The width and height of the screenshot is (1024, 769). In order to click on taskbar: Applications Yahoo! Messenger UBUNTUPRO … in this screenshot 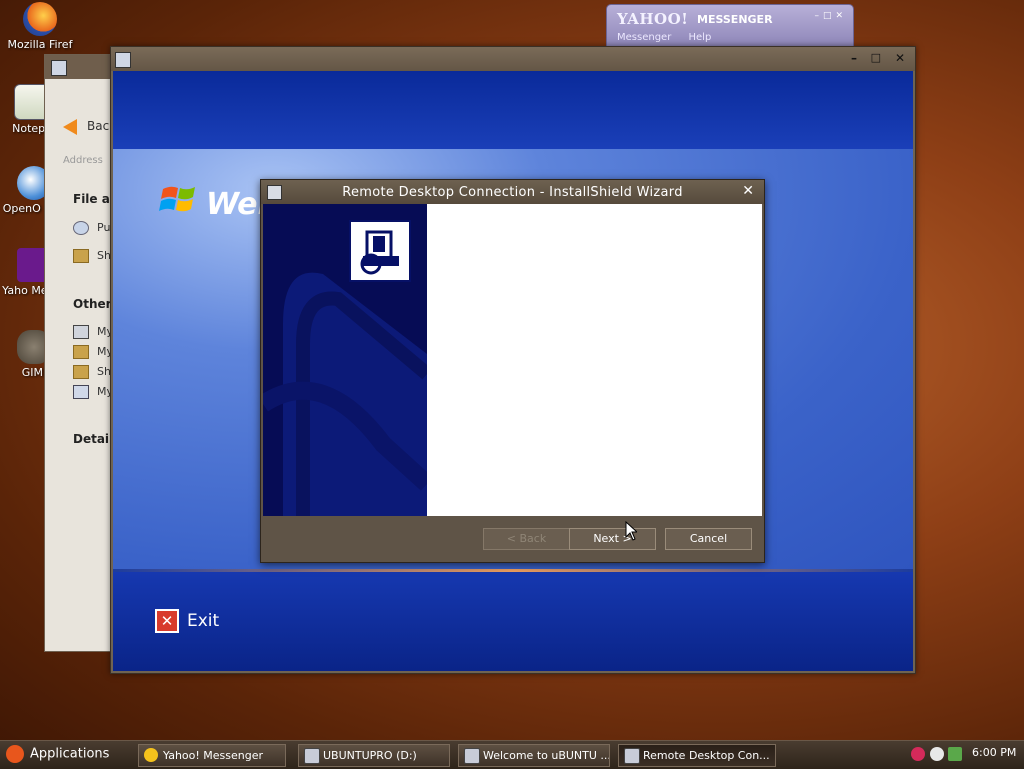, I will do `click(512, 754)`.